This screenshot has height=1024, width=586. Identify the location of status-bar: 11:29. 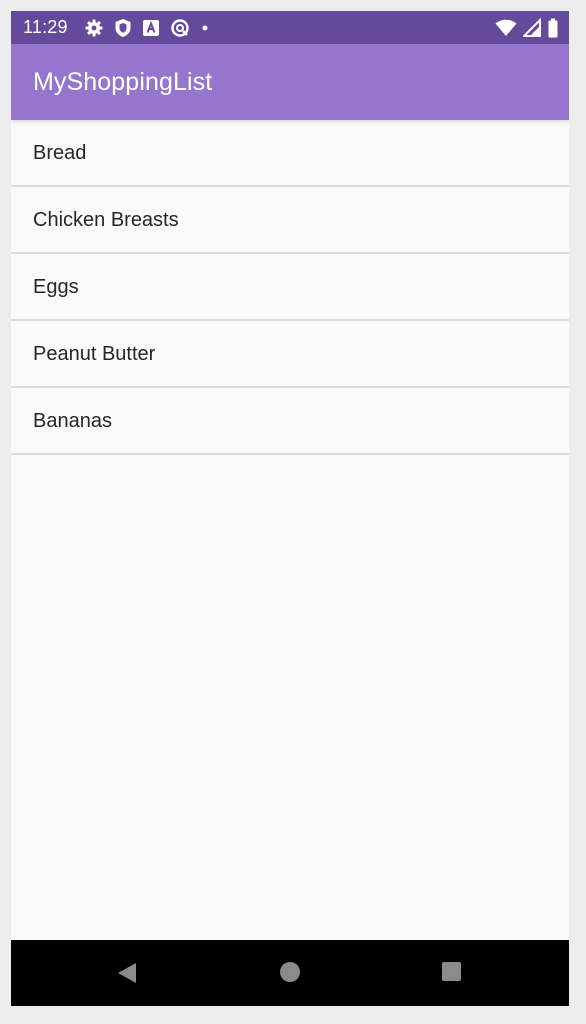
(290, 27).